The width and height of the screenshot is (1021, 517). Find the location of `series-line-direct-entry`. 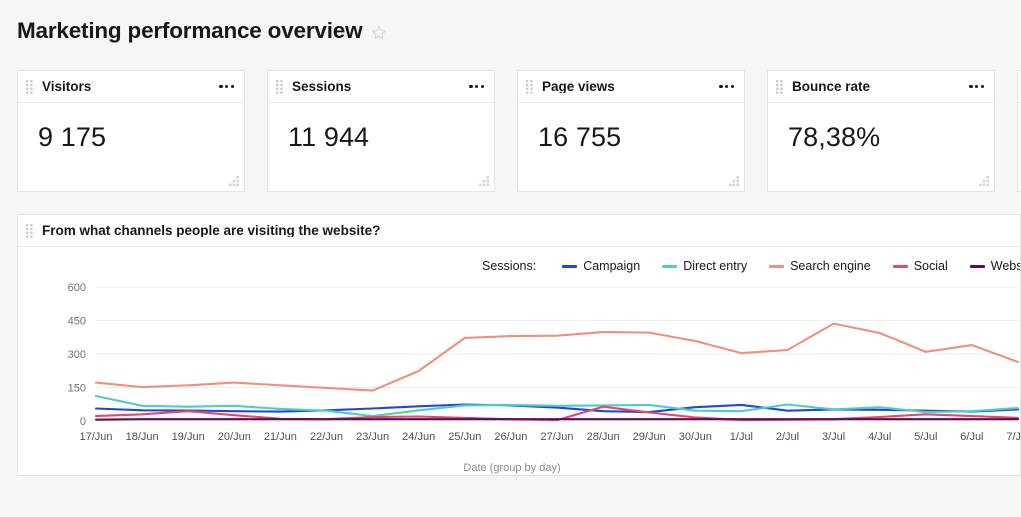

series-line-direct-entry is located at coordinates (557, 406).